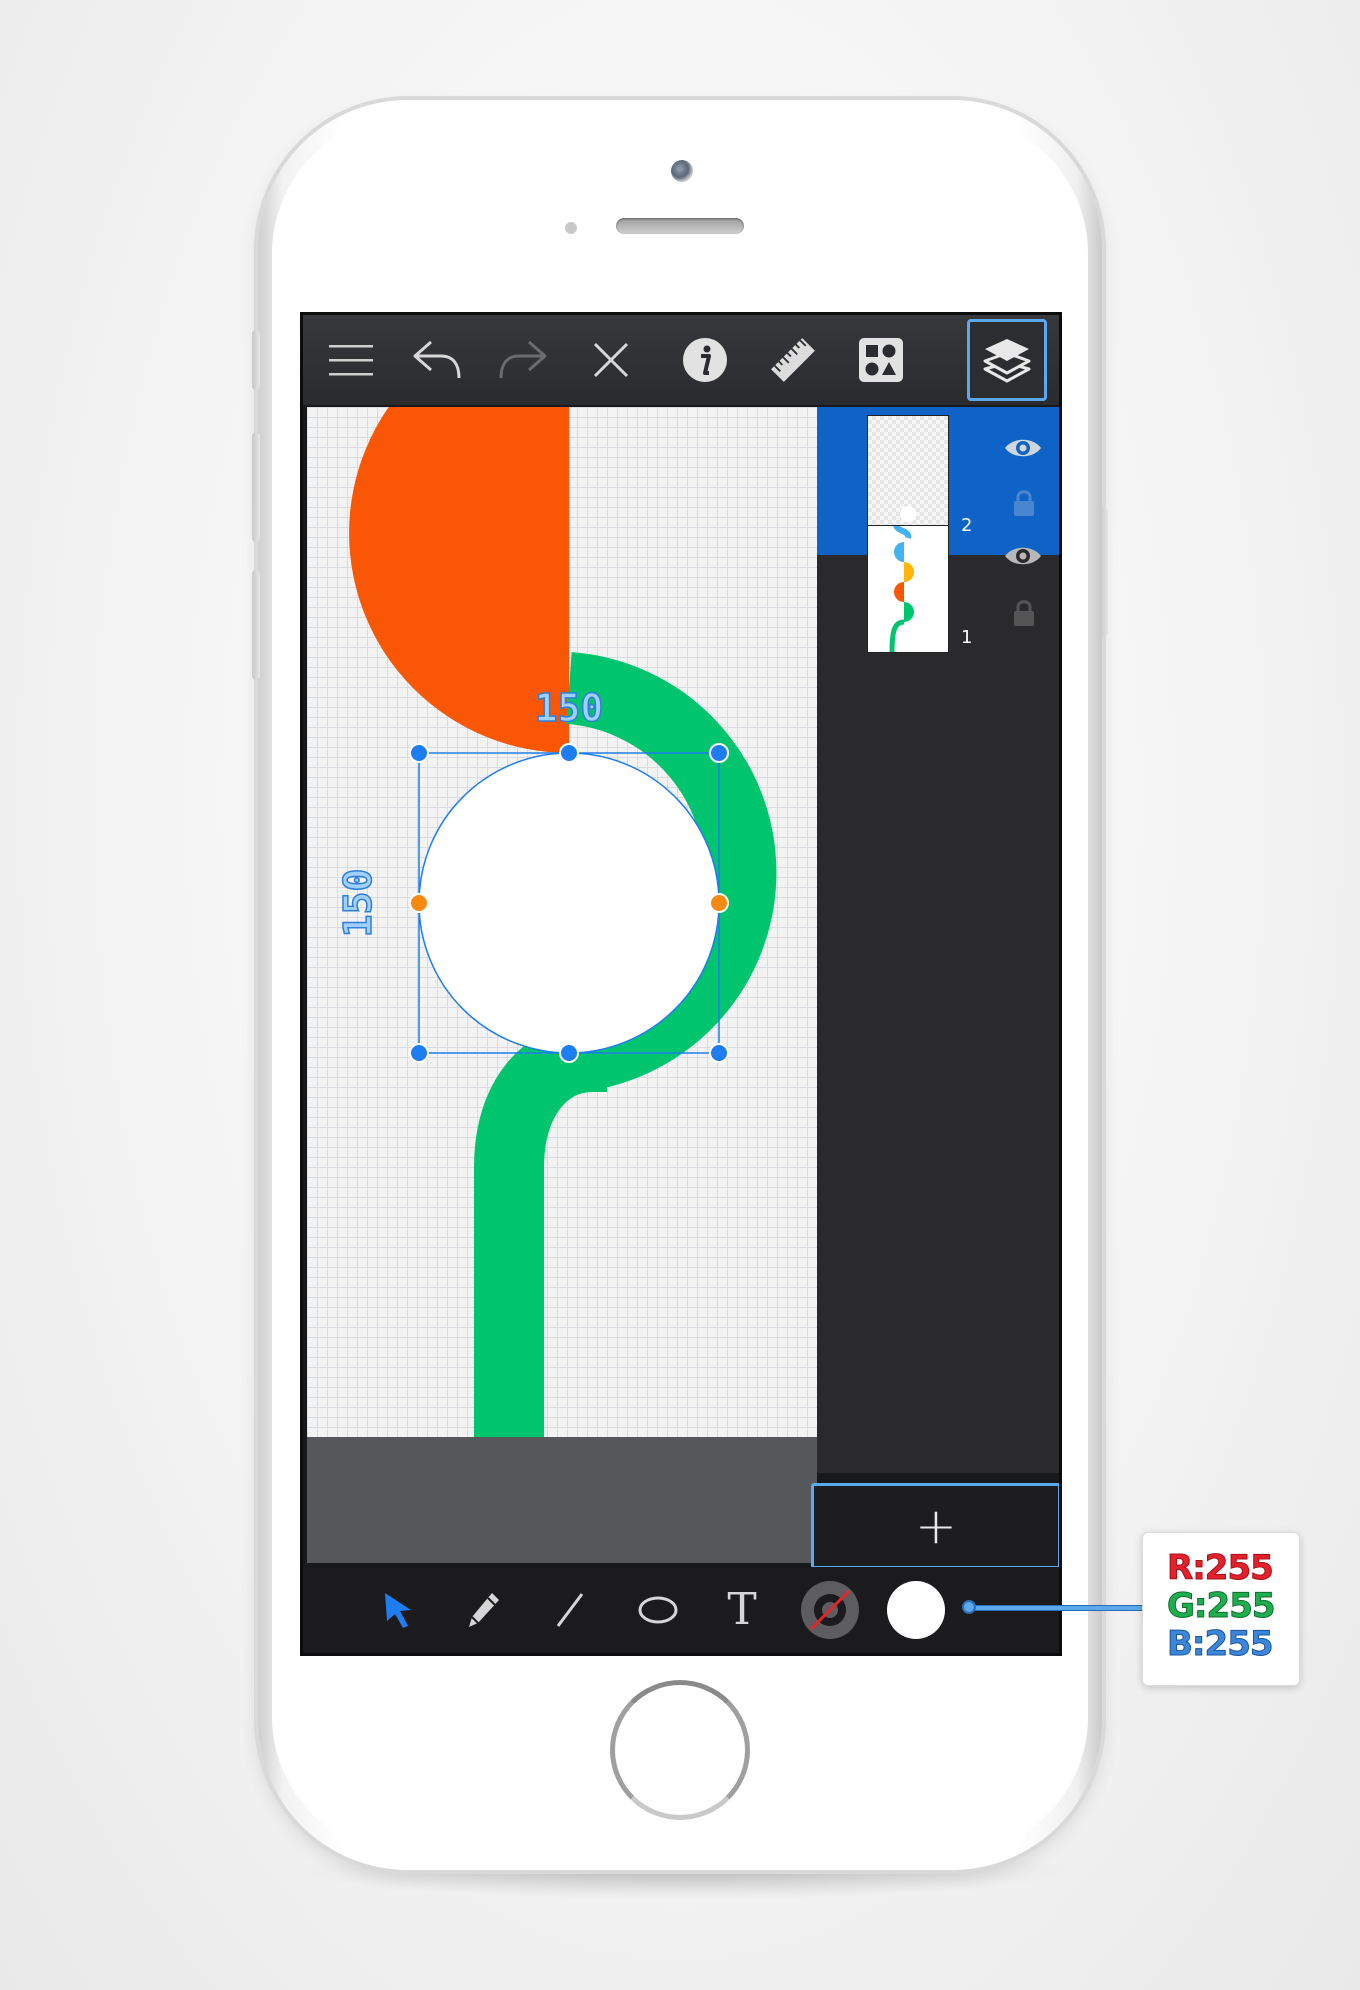 The height and width of the screenshot is (1990, 1360). I want to click on line-tool-button, so click(570, 1610).